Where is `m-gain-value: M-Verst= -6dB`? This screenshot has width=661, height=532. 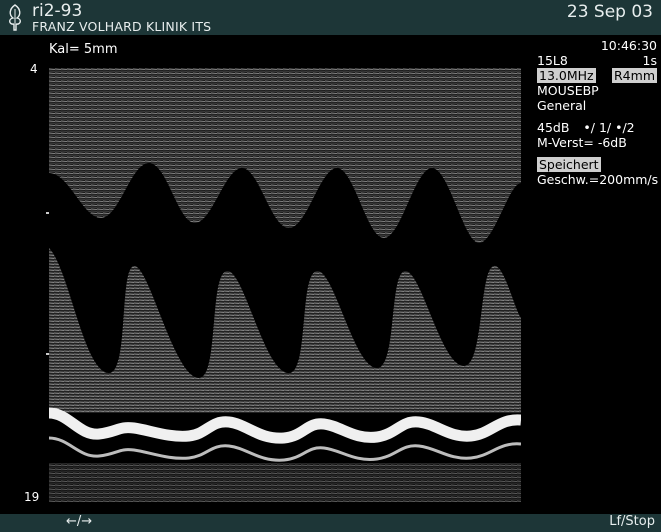
m-gain-value: M-Verst= -6dB is located at coordinates (582, 142).